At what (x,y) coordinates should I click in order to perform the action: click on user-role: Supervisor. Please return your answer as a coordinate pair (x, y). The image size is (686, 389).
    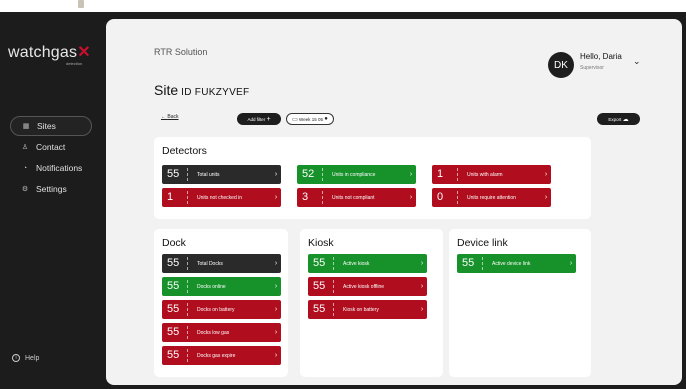
    Looking at the image, I should click on (592, 68).